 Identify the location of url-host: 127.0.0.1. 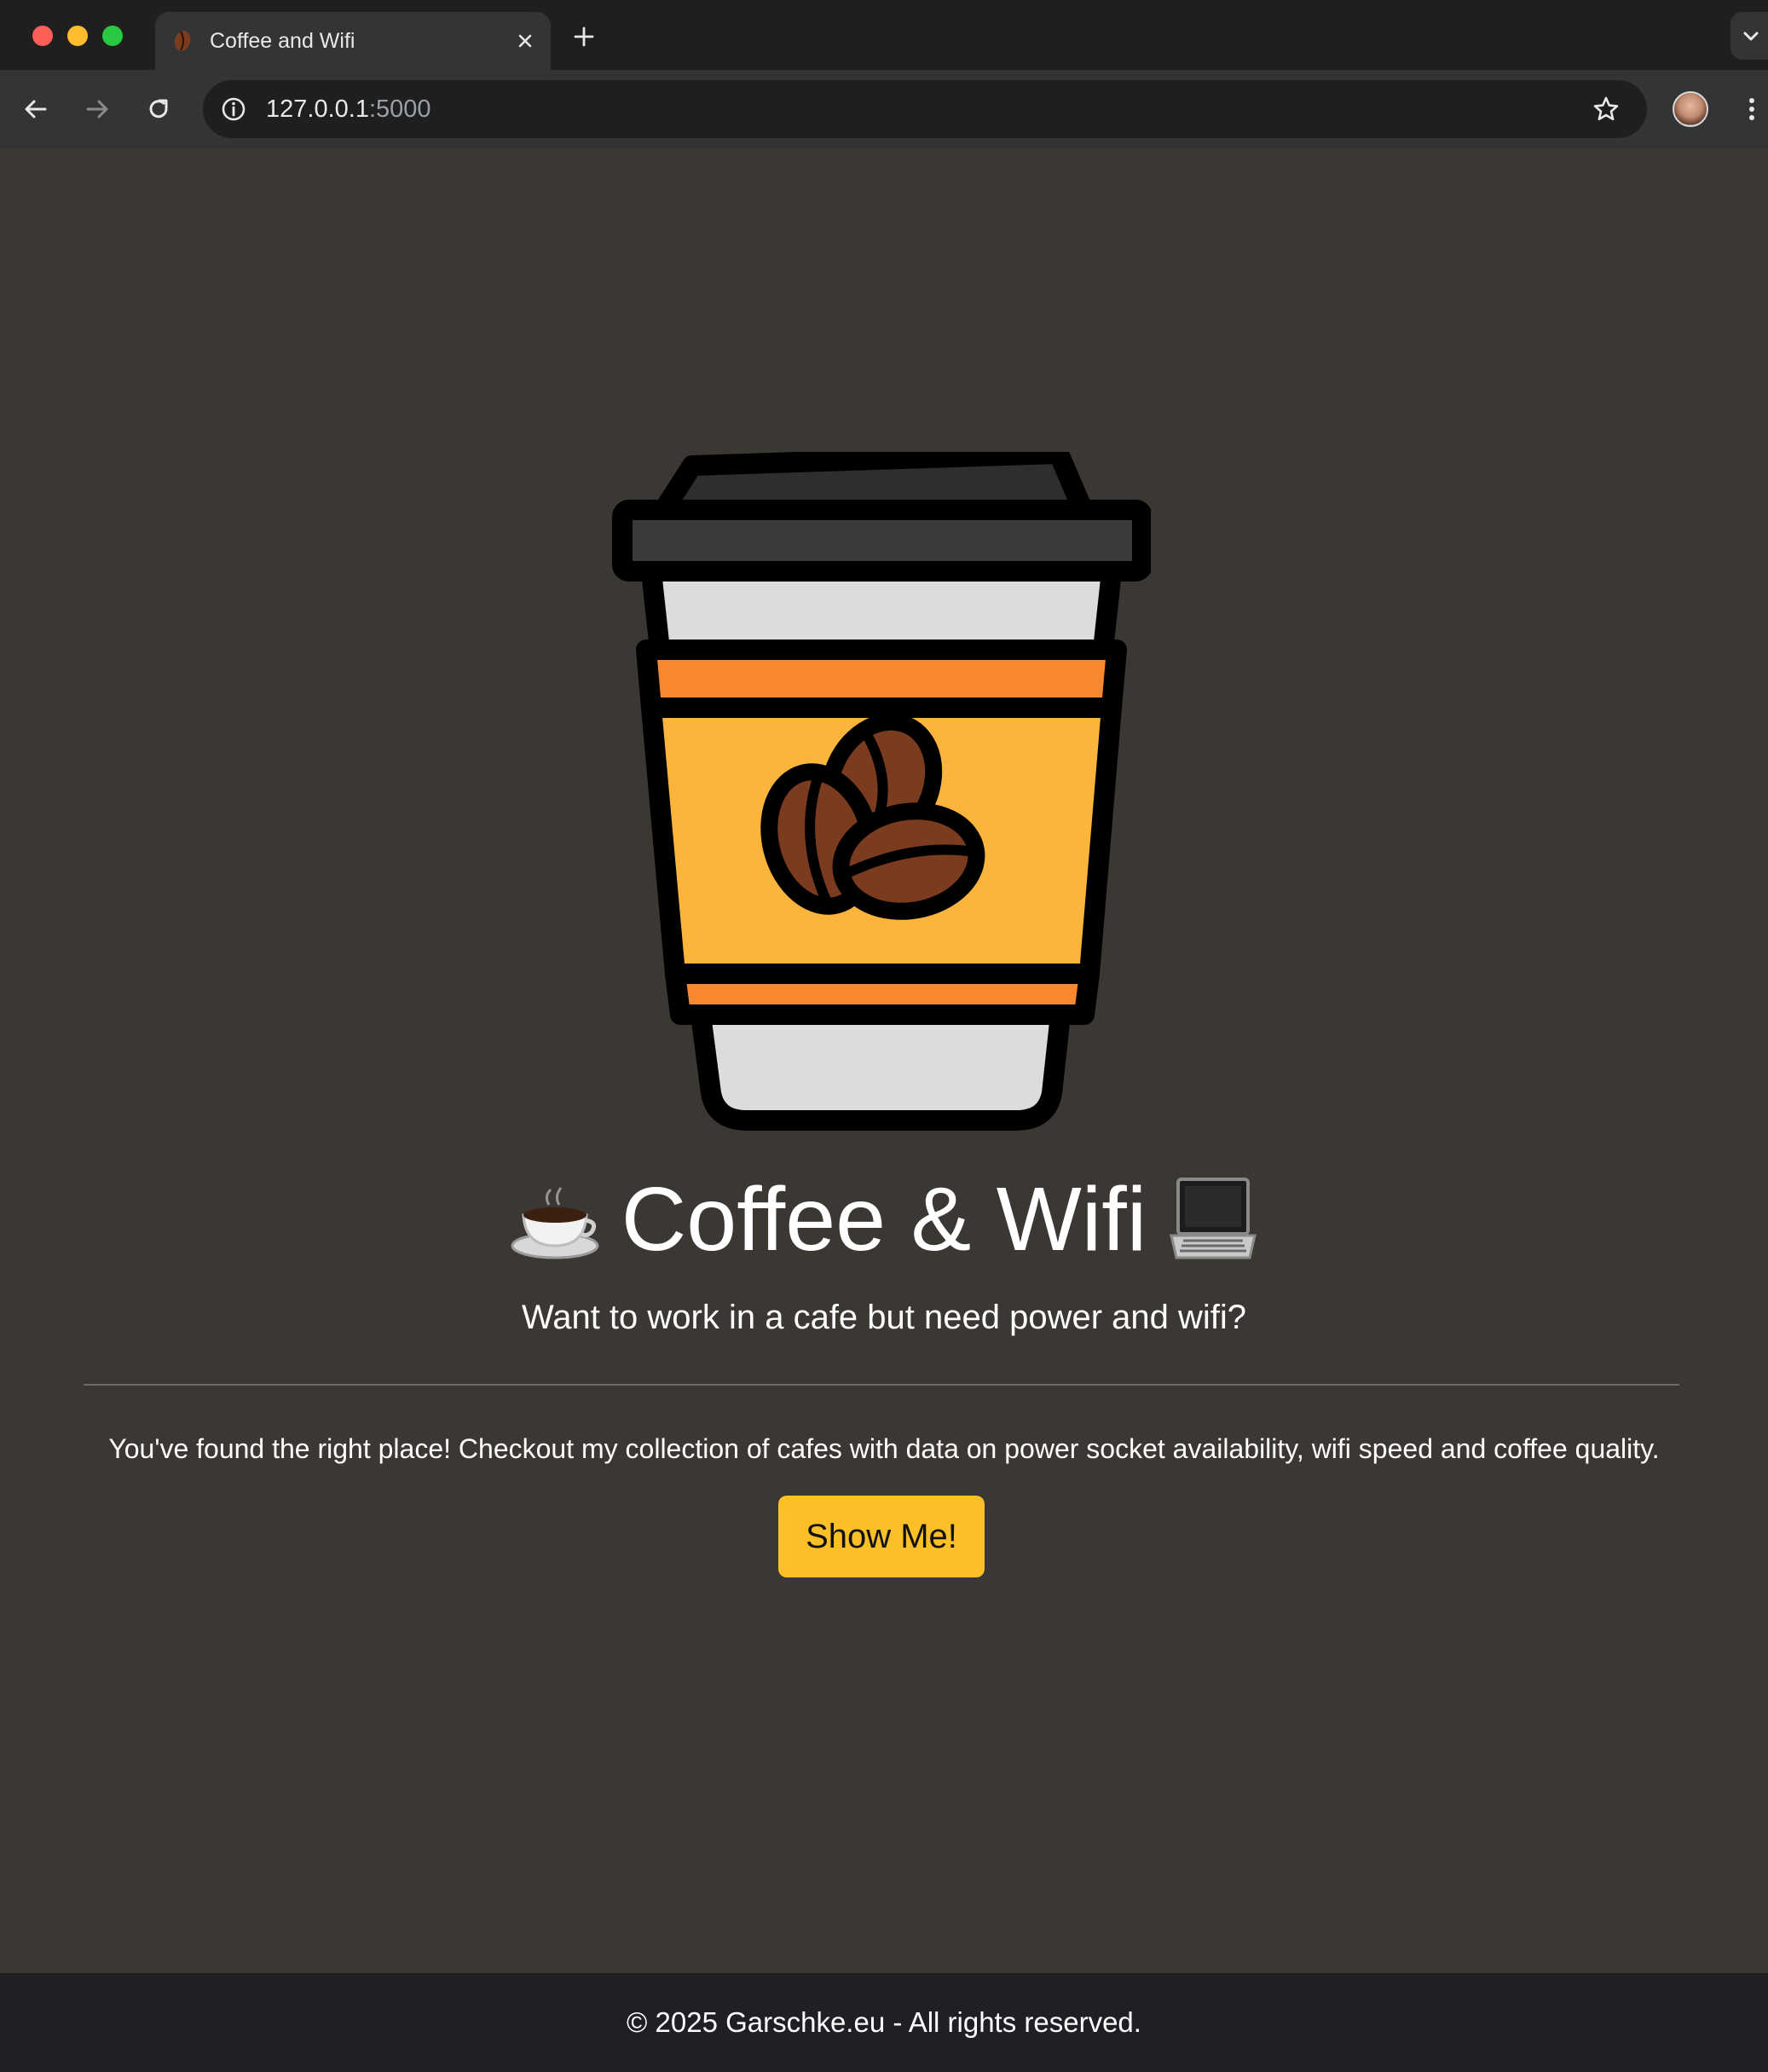
(317, 109).